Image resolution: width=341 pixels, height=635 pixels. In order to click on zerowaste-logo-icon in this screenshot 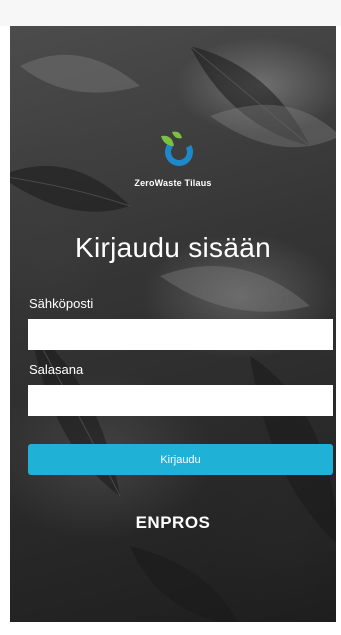, I will do `click(177, 148)`.